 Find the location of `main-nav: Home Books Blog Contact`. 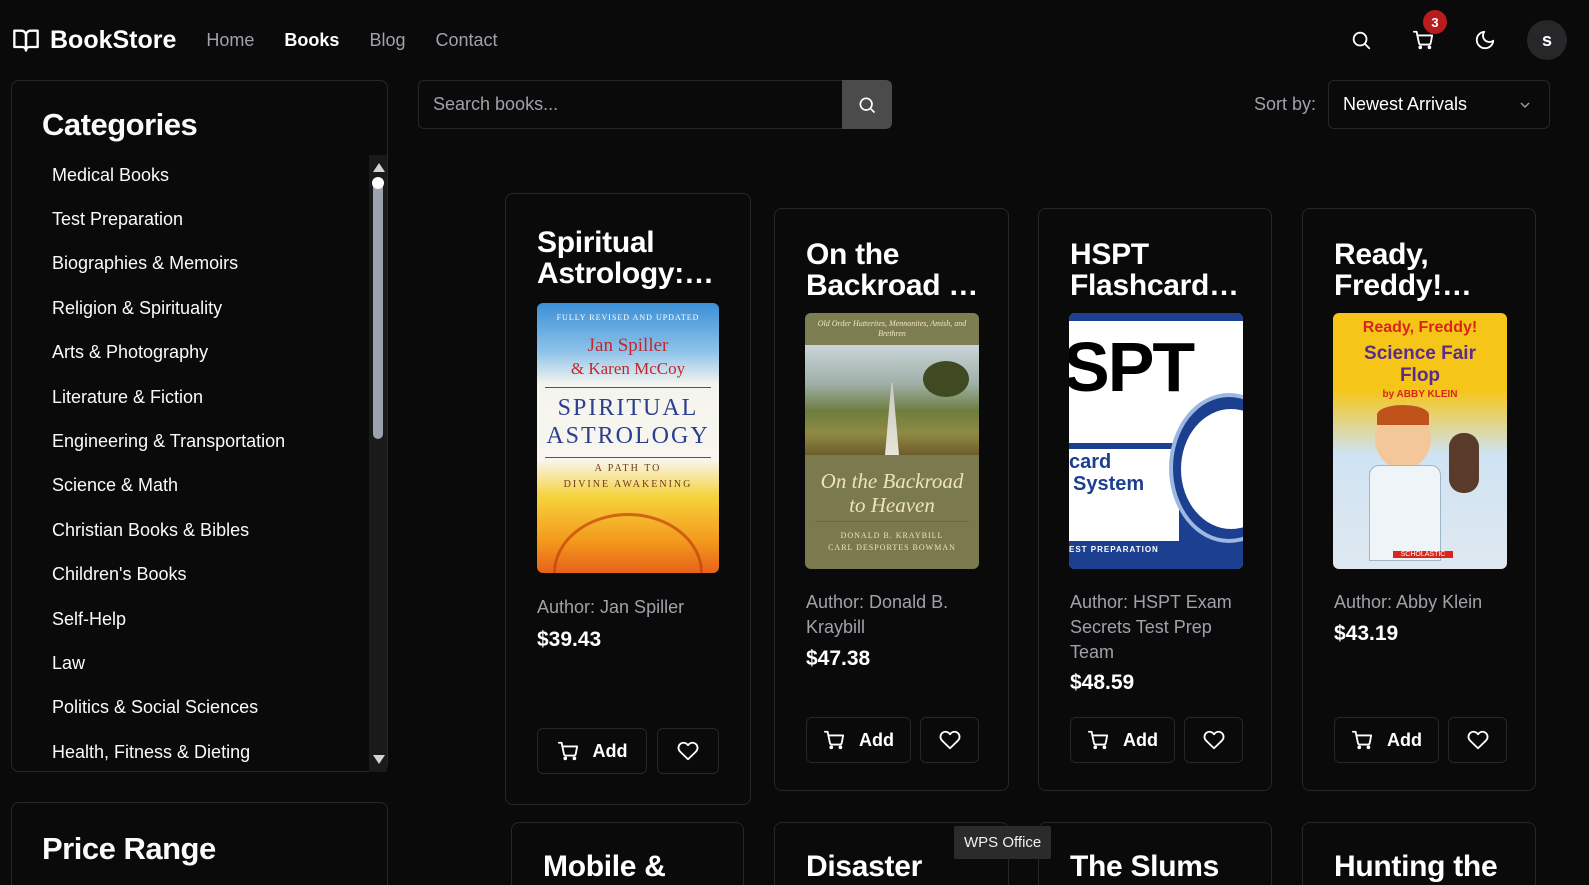

main-nav: Home Books Blog Contact is located at coordinates (351, 40).